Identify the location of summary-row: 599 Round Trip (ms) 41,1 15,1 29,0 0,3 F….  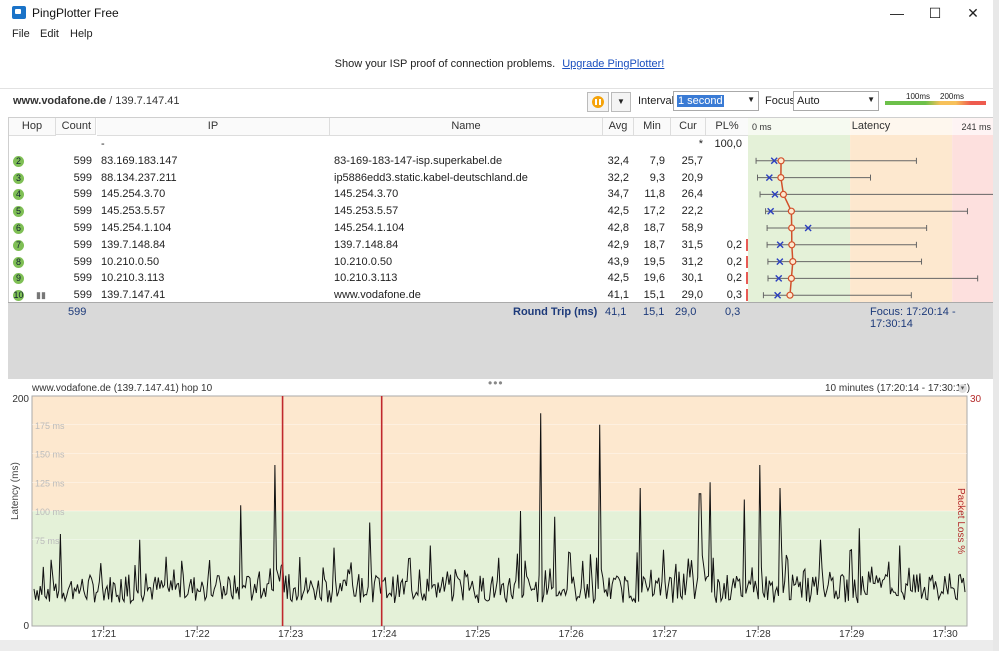
(500, 340).